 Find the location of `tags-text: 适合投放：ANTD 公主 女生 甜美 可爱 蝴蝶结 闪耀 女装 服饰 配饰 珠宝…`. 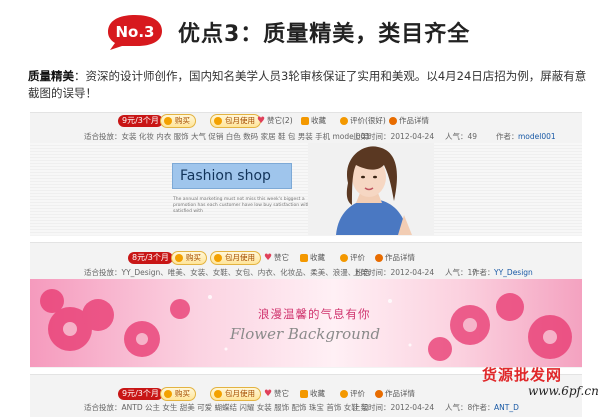

tags-text: 适合投放：ANTD 公主 女生 甜美 可爱 蝴蝶结 闪耀 女装 服饰 配饰 珠宝… is located at coordinates (226, 407).